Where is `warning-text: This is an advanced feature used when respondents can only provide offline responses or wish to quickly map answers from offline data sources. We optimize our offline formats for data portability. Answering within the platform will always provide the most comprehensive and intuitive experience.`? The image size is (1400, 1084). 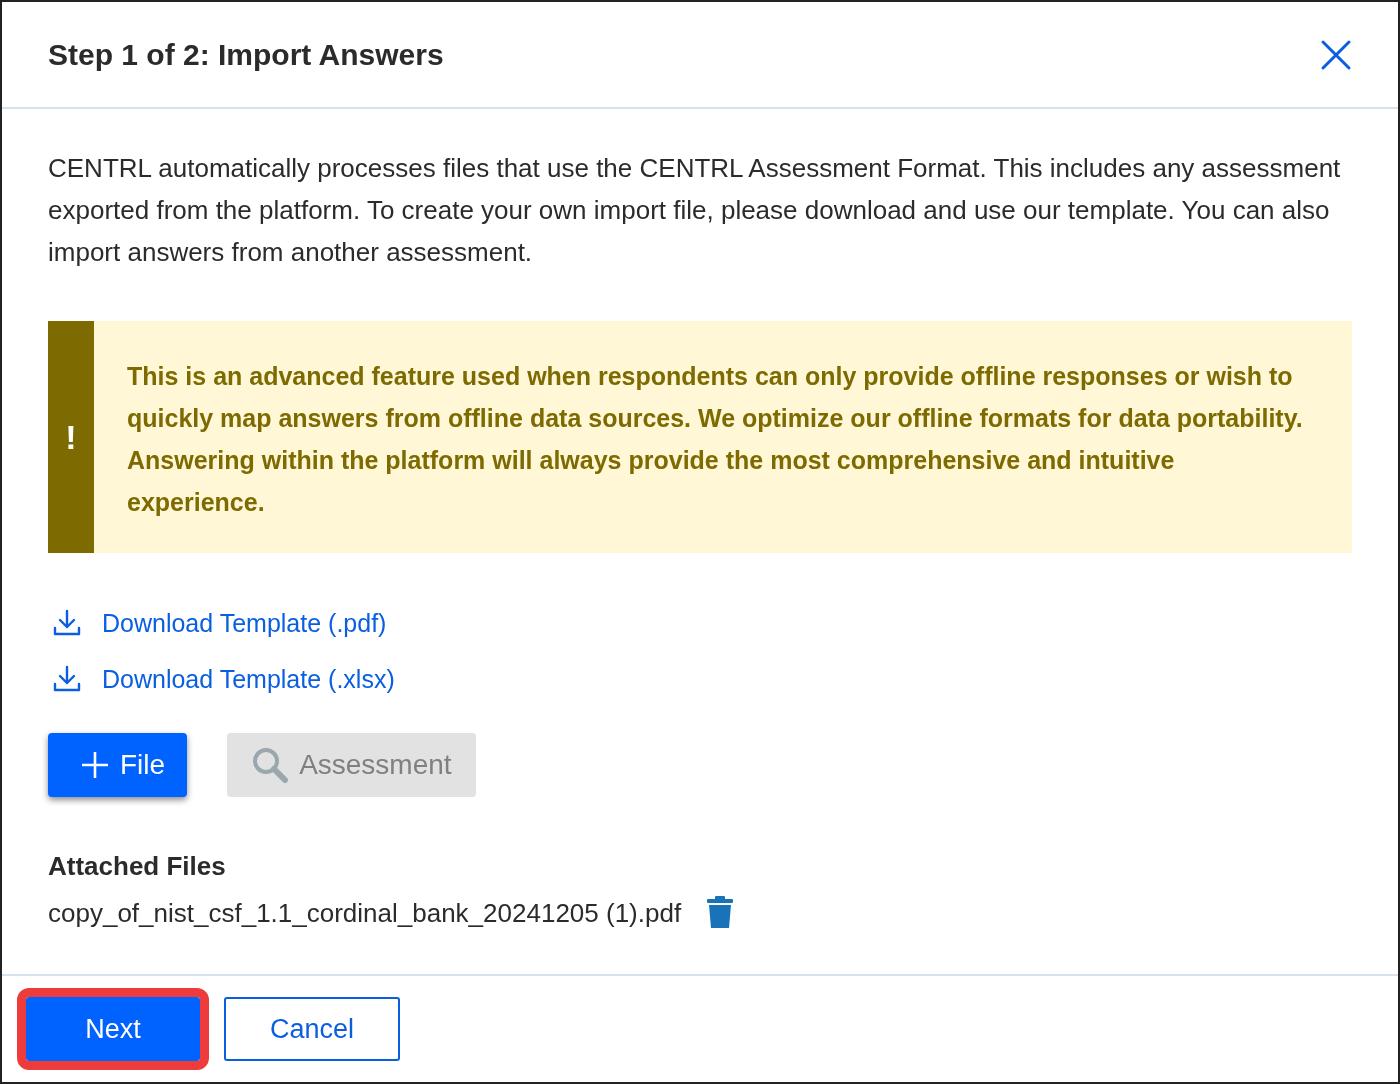 warning-text: This is an advanced feature used when respondents can only provide offline responses or wish to quickly map answers from offline data sources. We optimize our offline formats for data portability. Answering within the platform will always provide the most comprehensive and intuitive experience. is located at coordinates (715, 439).